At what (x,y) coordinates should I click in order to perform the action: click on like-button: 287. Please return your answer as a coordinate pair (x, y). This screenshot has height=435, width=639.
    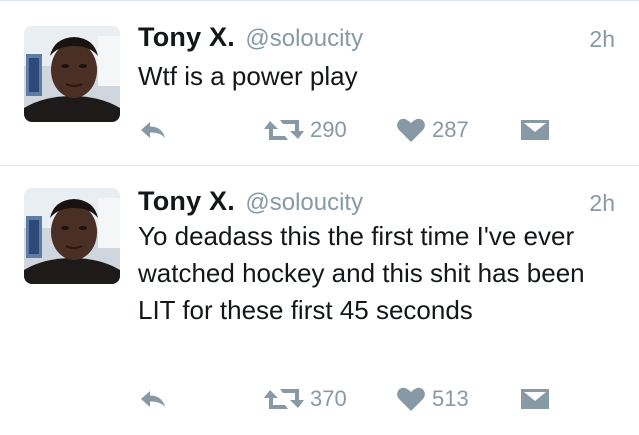
    Looking at the image, I should click on (432, 130).